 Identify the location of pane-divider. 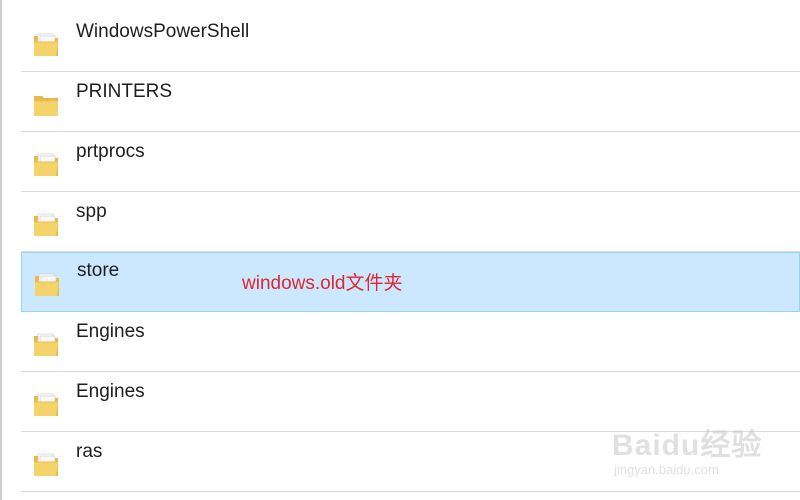
(1, 250).